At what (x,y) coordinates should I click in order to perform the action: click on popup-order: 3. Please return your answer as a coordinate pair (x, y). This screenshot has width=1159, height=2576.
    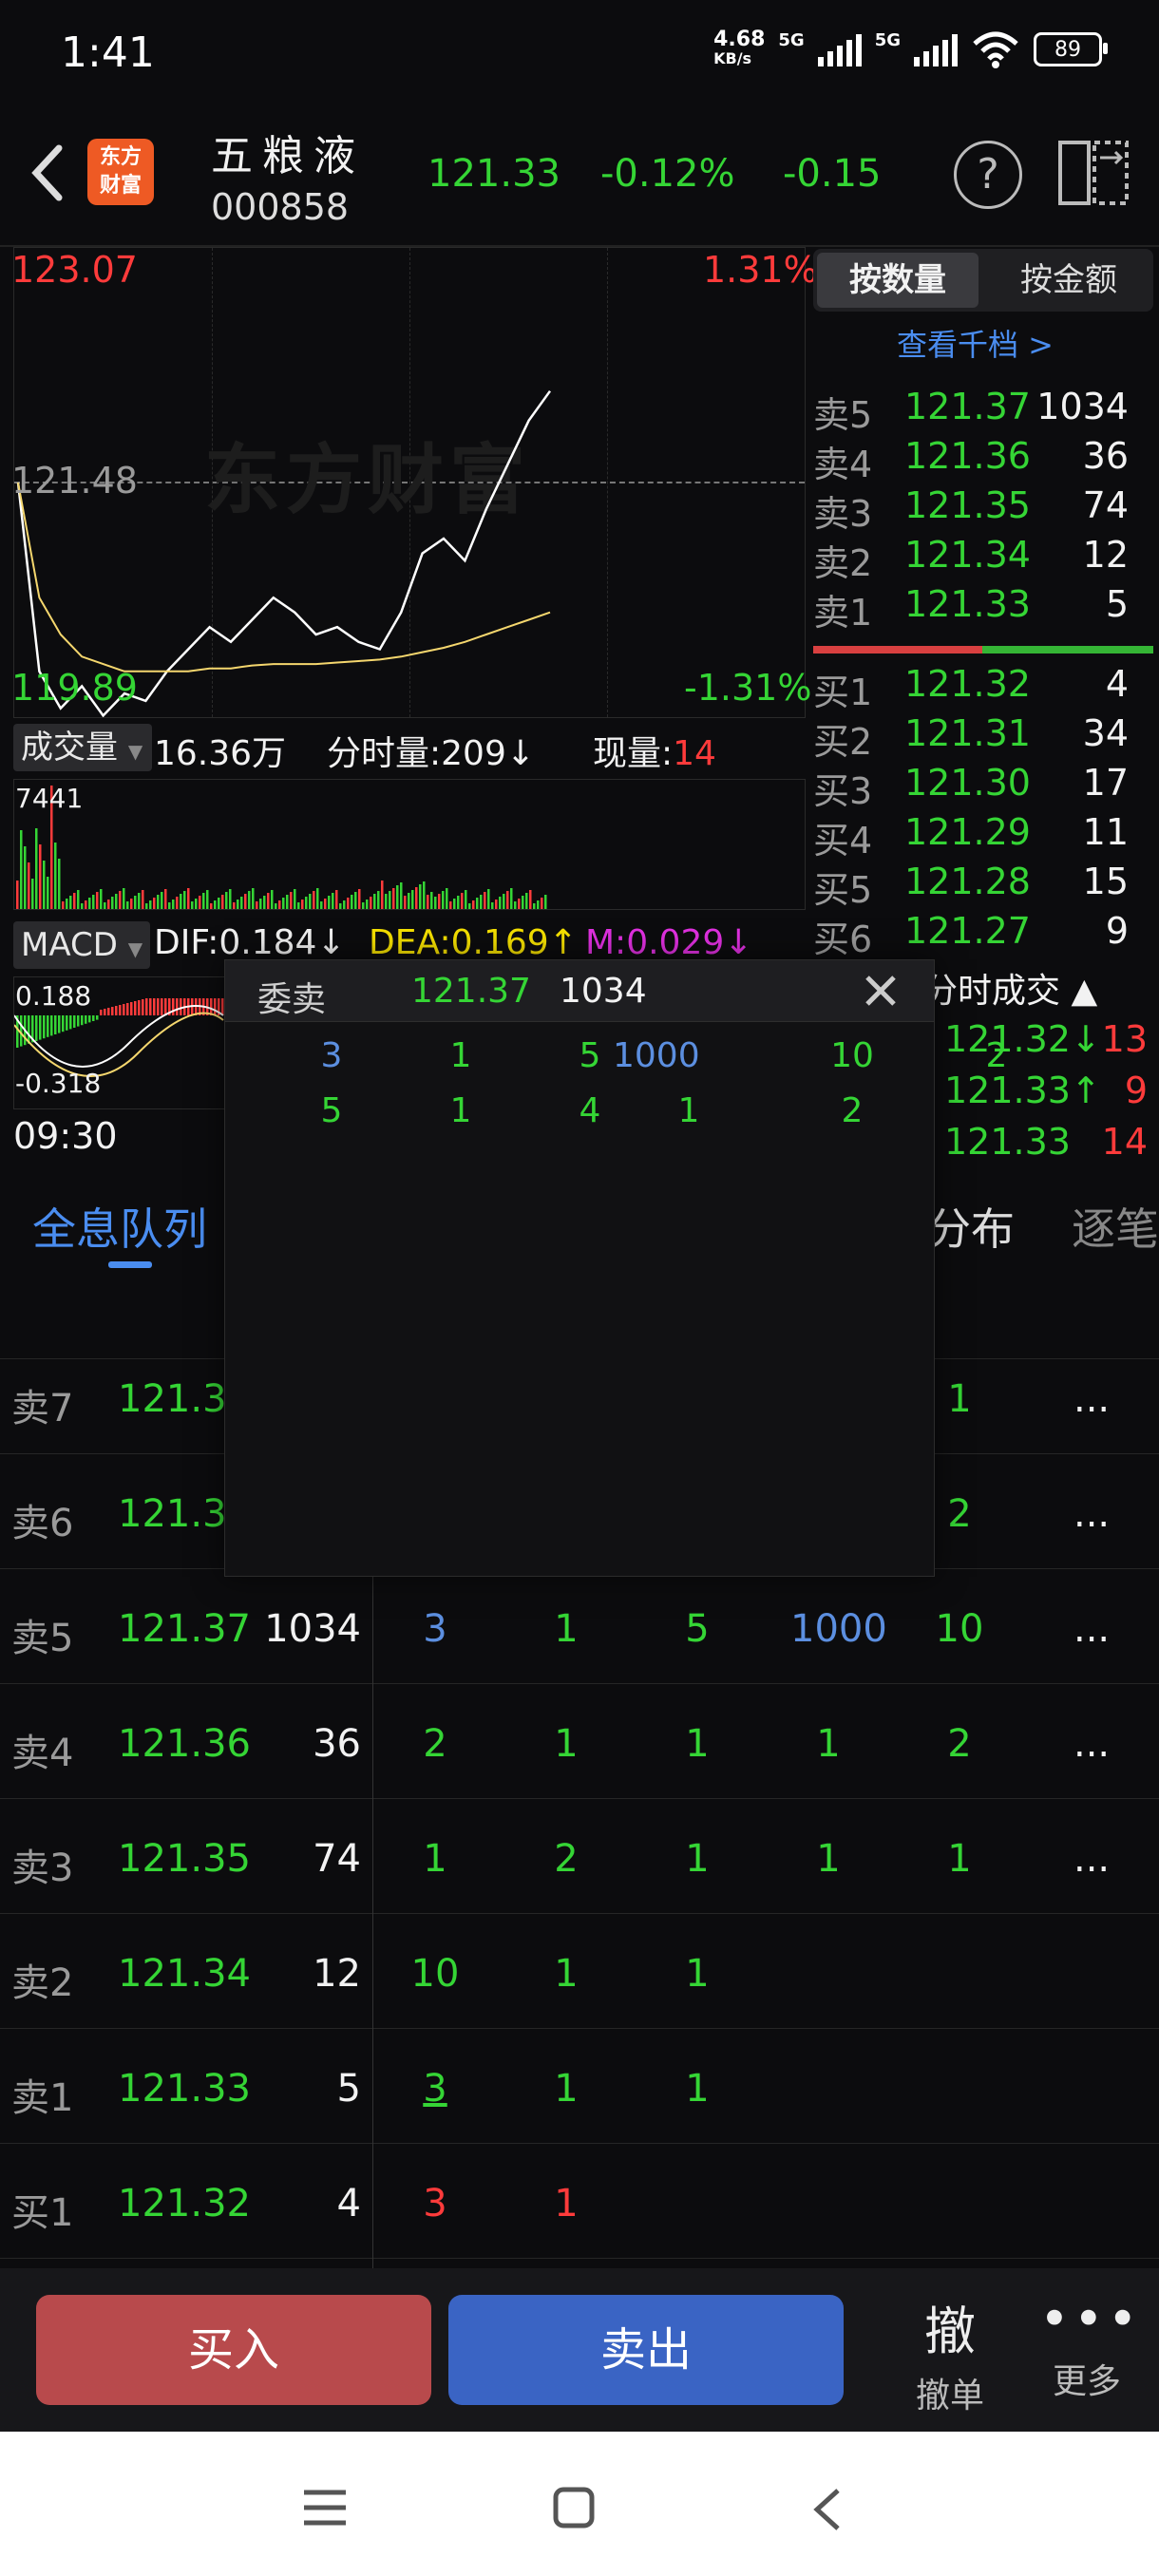
    Looking at the image, I should click on (331, 1055).